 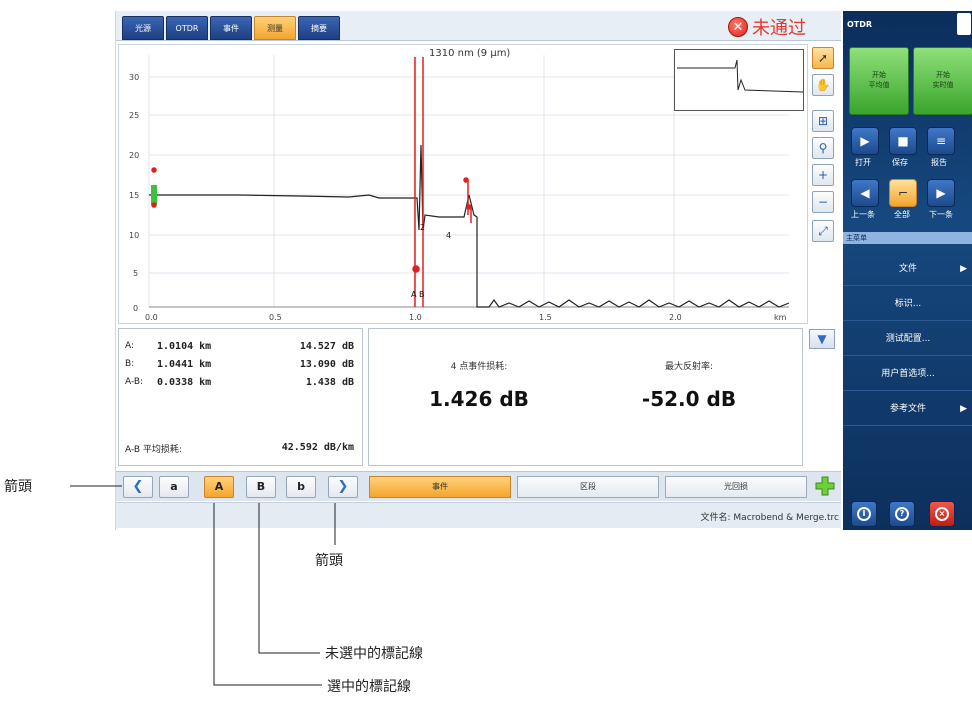 What do you see at coordinates (151, 317) in the screenshot?
I see `x-tick: 0.0` at bounding box center [151, 317].